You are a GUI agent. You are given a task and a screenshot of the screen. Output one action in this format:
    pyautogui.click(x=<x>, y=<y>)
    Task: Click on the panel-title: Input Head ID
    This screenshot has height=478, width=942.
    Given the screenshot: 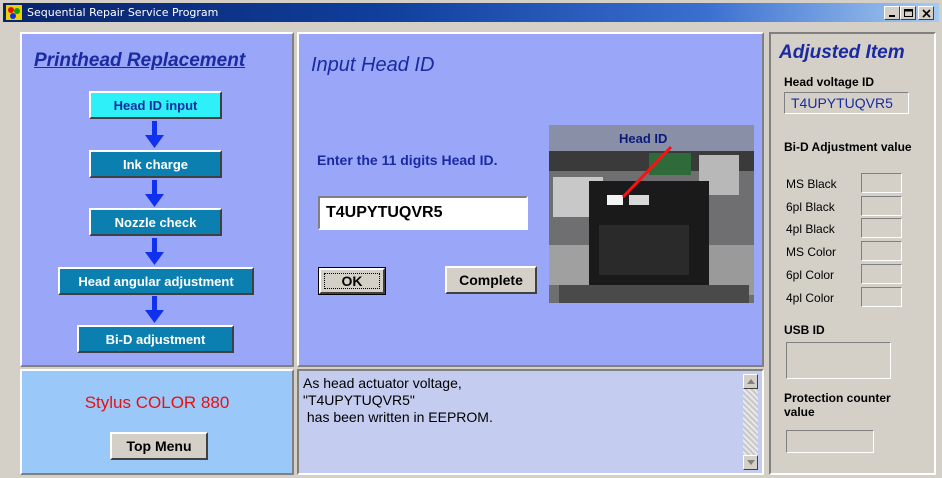 What is the action you would take?
    pyautogui.click(x=373, y=65)
    